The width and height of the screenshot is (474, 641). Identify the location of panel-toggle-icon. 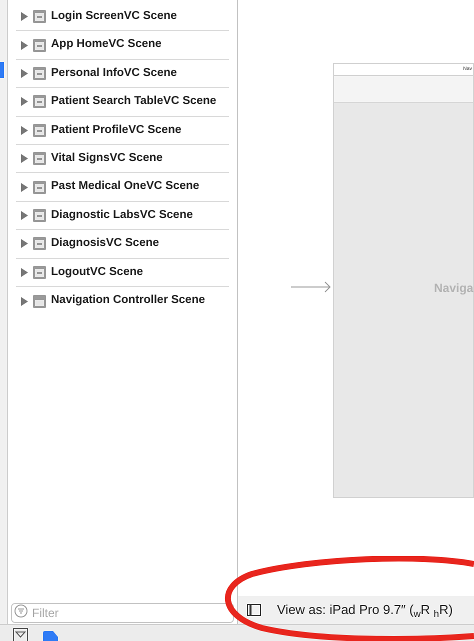
(254, 610).